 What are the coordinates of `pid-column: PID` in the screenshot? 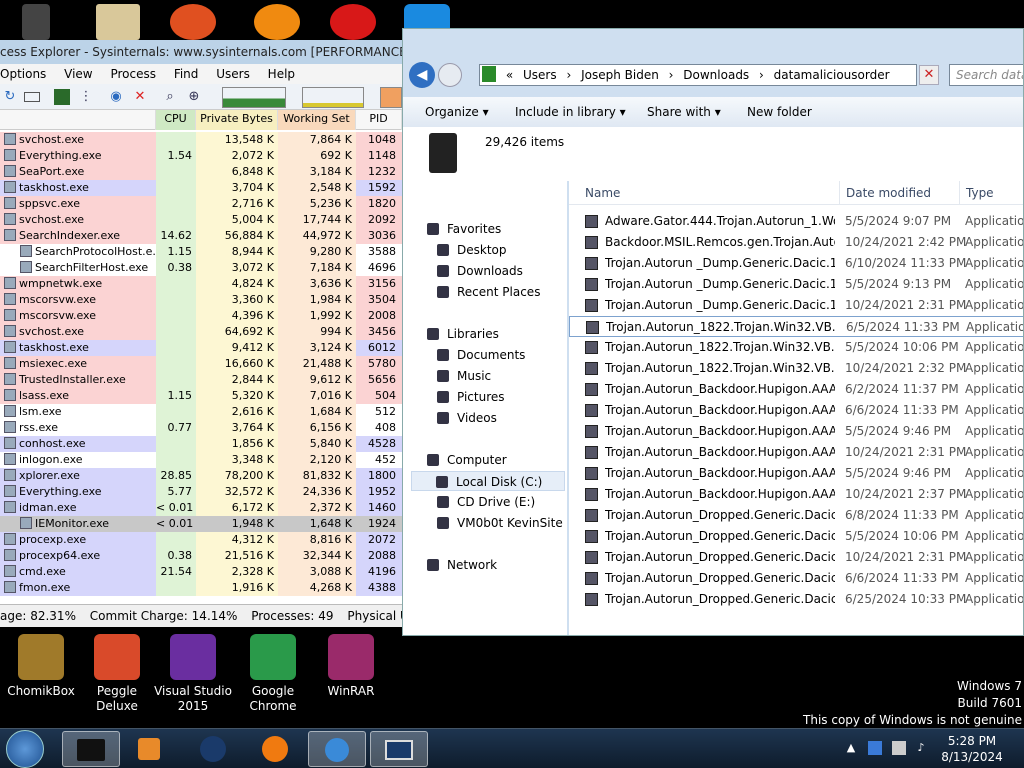 It's located at (379, 120).